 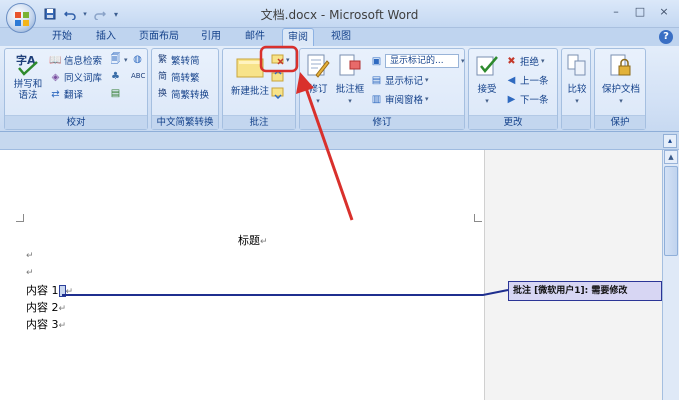 I want to click on spelling-grammar-button: 字A 拼写和 语法, so click(x=28, y=77).